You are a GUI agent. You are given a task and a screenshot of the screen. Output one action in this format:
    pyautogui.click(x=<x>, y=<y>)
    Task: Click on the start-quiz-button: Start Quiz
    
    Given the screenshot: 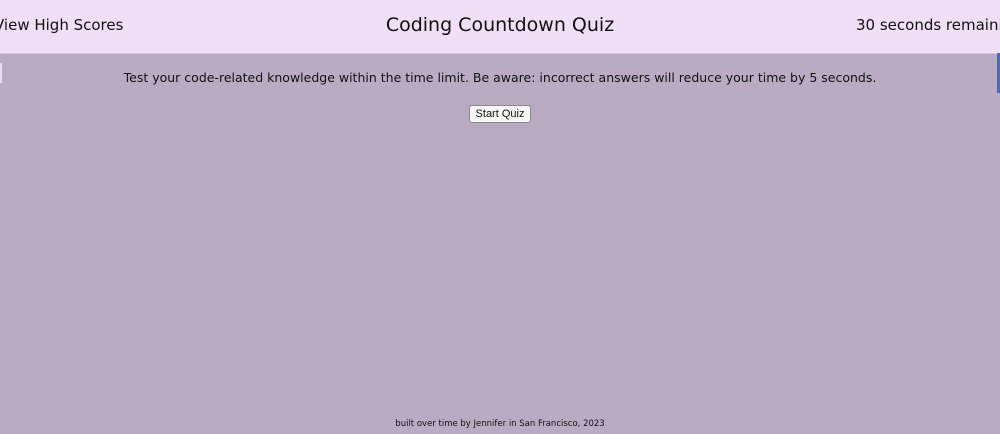 What is the action you would take?
    pyautogui.click(x=500, y=114)
    